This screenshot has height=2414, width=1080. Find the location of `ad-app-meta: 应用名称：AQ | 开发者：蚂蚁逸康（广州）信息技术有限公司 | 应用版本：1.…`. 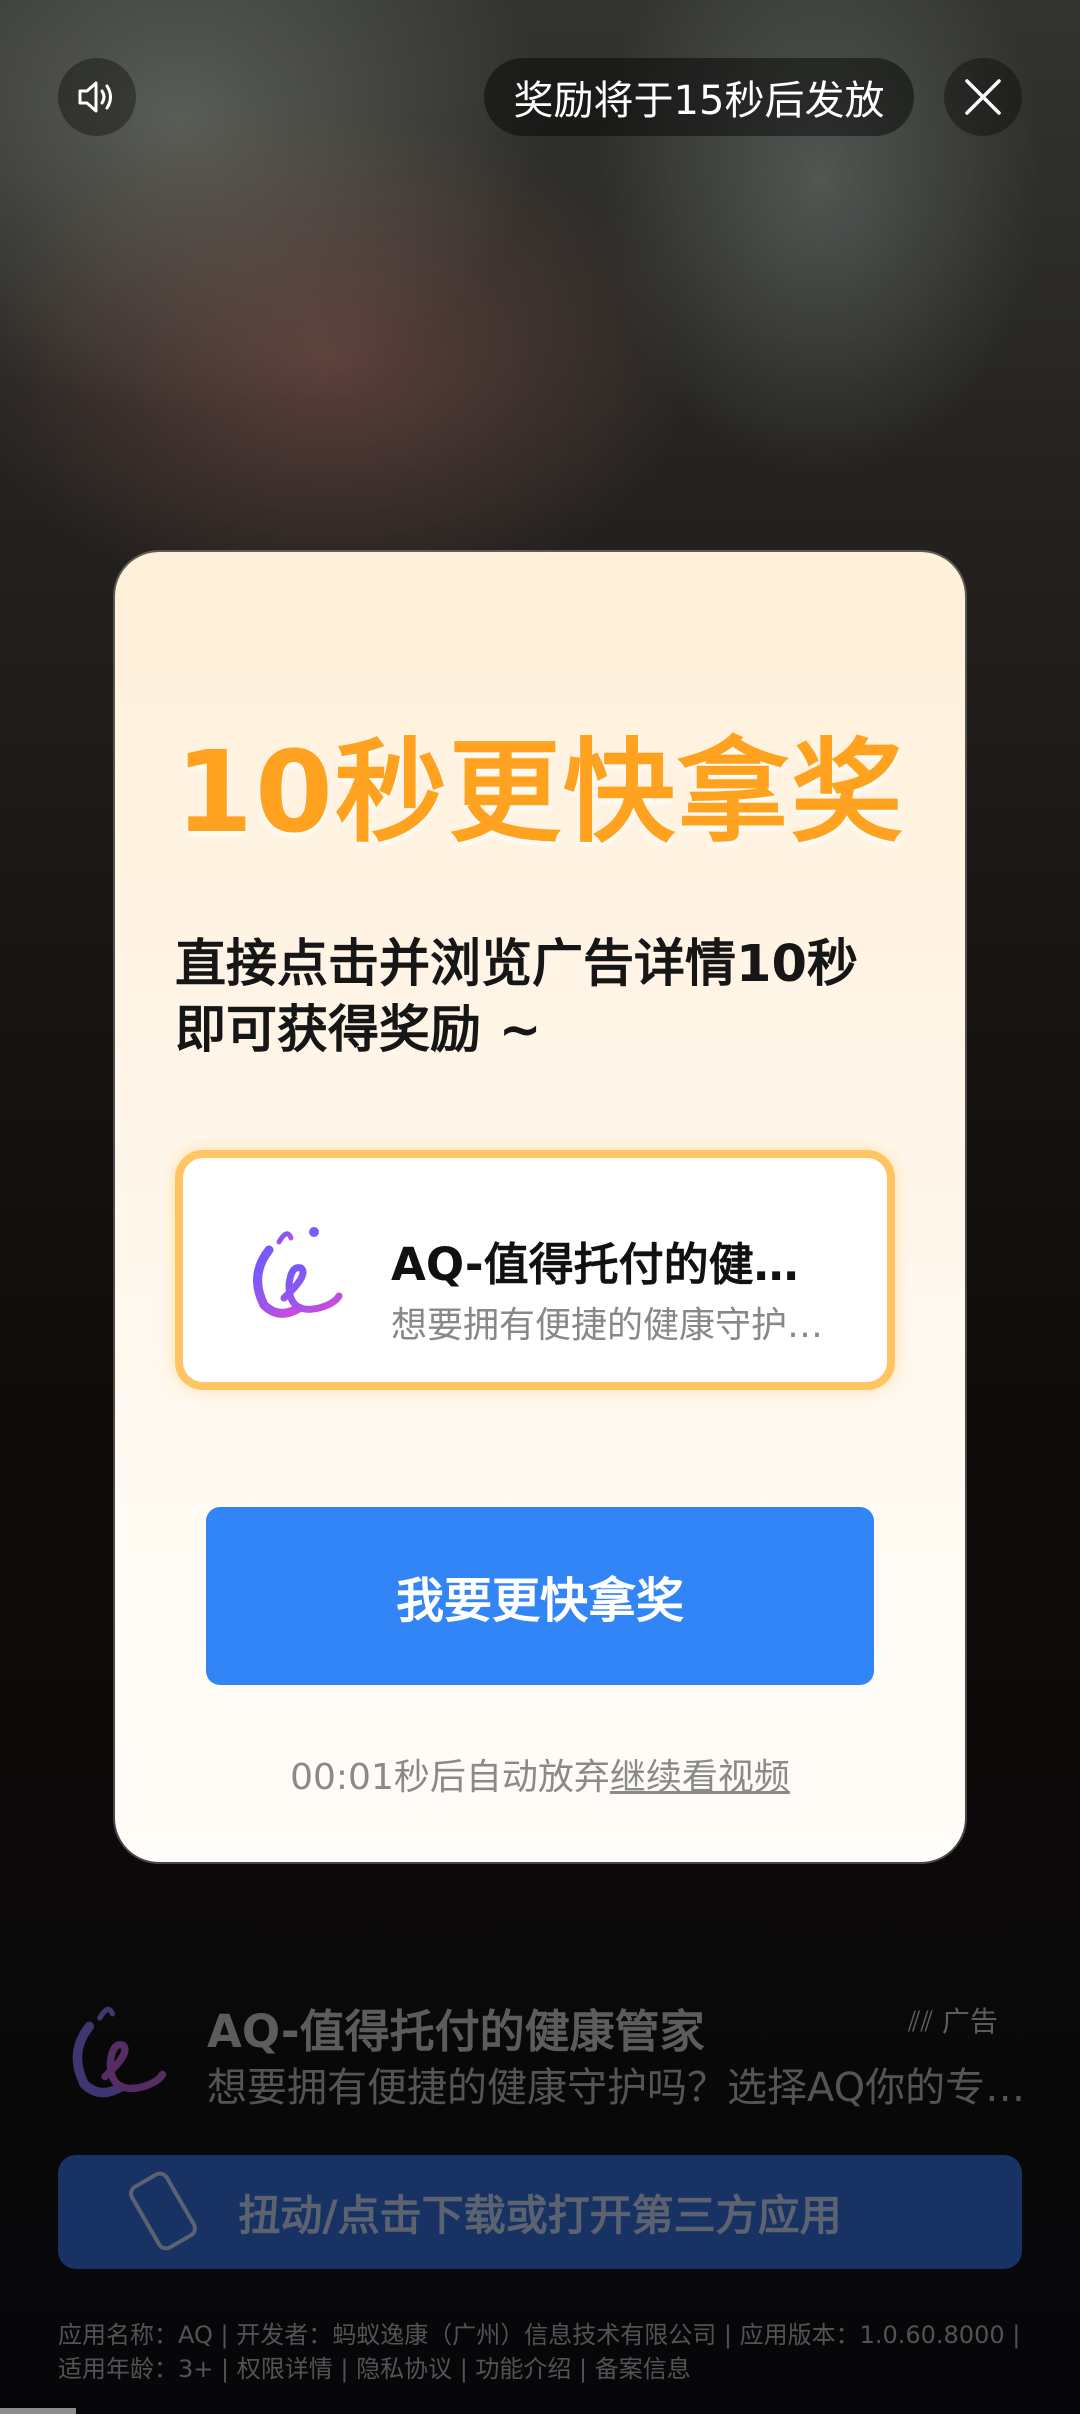

ad-app-meta: 应用名称：AQ | 开发者：蚂蚁逸康（广州）信息技术有限公司 | 应用版本：1.… is located at coordinates (539, 2352).